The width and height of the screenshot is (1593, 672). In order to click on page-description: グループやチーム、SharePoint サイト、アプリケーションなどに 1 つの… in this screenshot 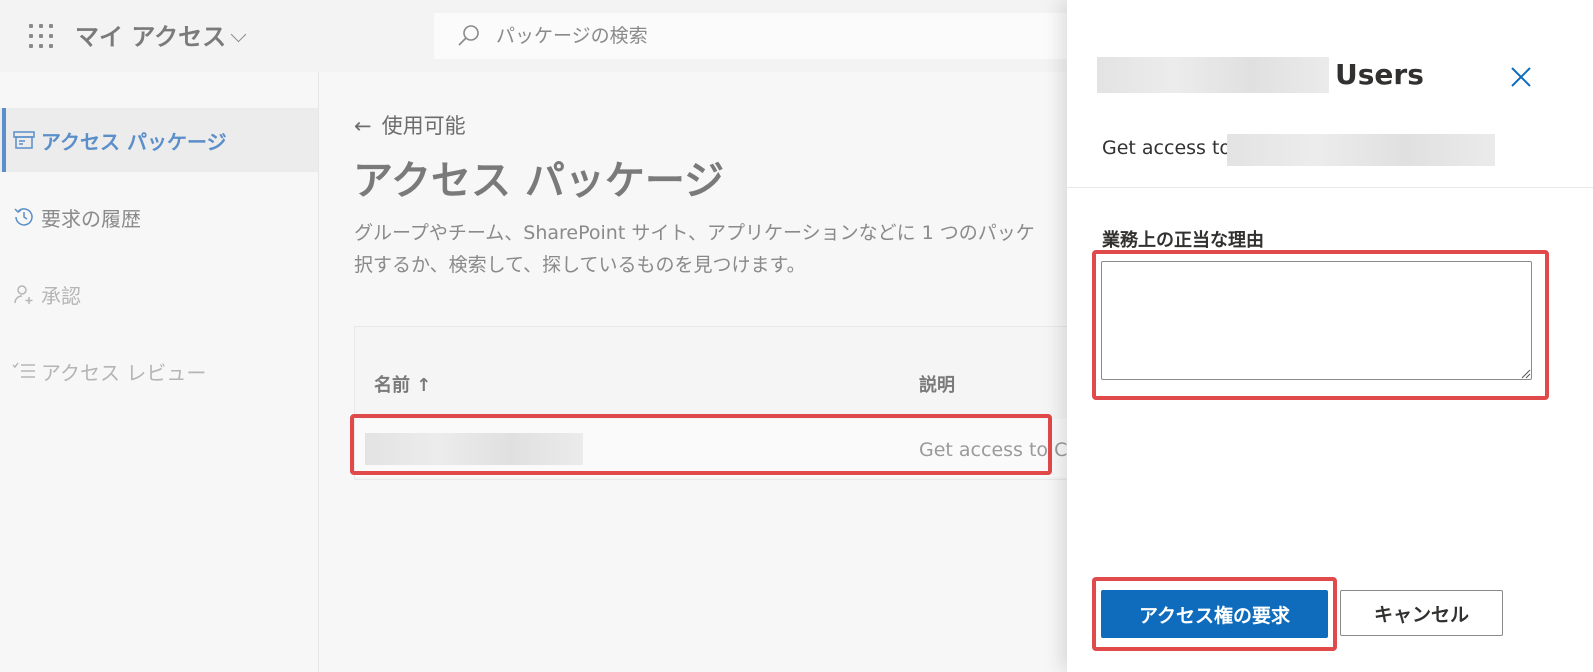, I will do `click(714, 249)`.